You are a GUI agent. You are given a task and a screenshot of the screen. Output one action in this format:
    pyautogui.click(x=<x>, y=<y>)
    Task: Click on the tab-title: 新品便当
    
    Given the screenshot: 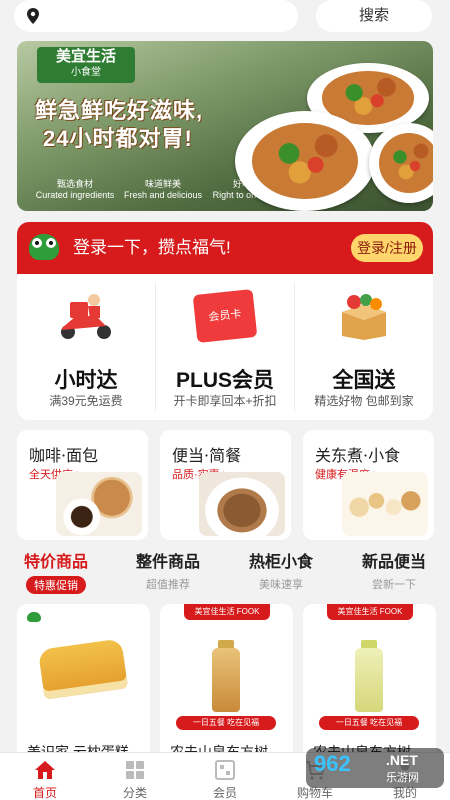 What is the action you would take?
    pyautogui.click(x=393, y=562)
    